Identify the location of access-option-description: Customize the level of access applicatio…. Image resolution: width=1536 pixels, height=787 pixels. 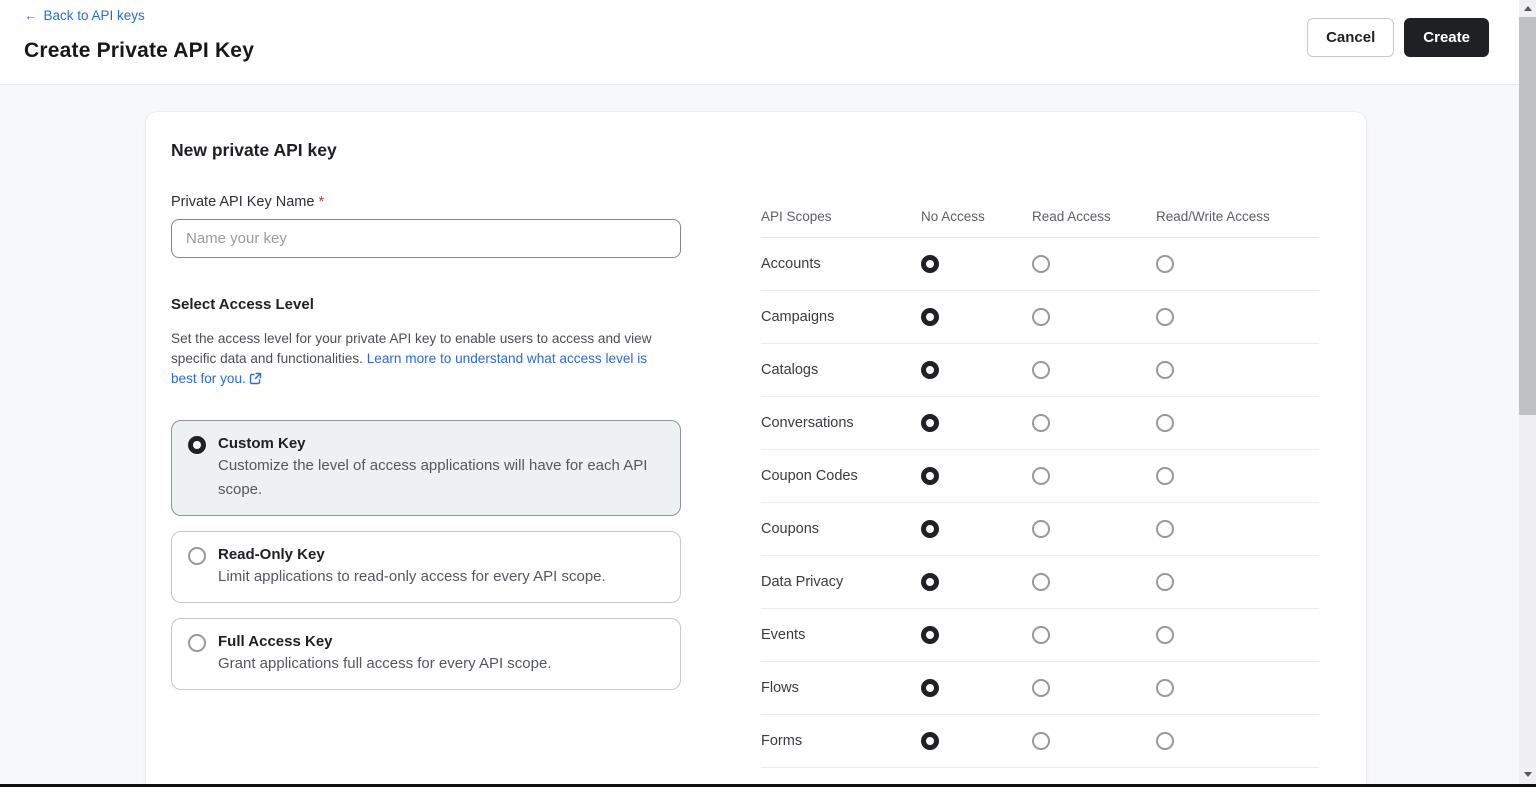
(433, 477).